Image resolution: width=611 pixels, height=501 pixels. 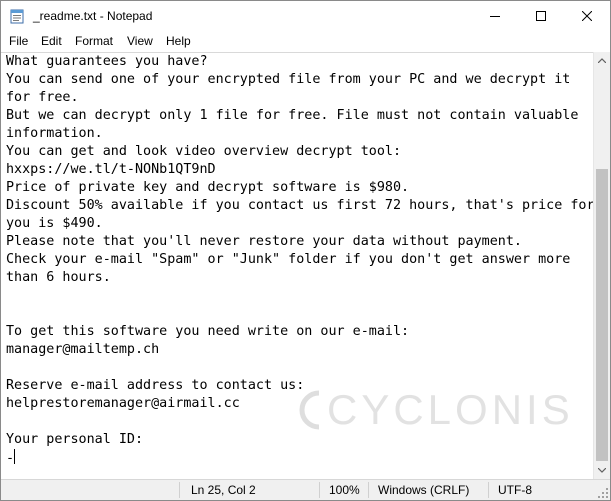 I want to click on text-line: hxxps://we.tl/t-NONb1QT9nD, so click(x=111, y=169).